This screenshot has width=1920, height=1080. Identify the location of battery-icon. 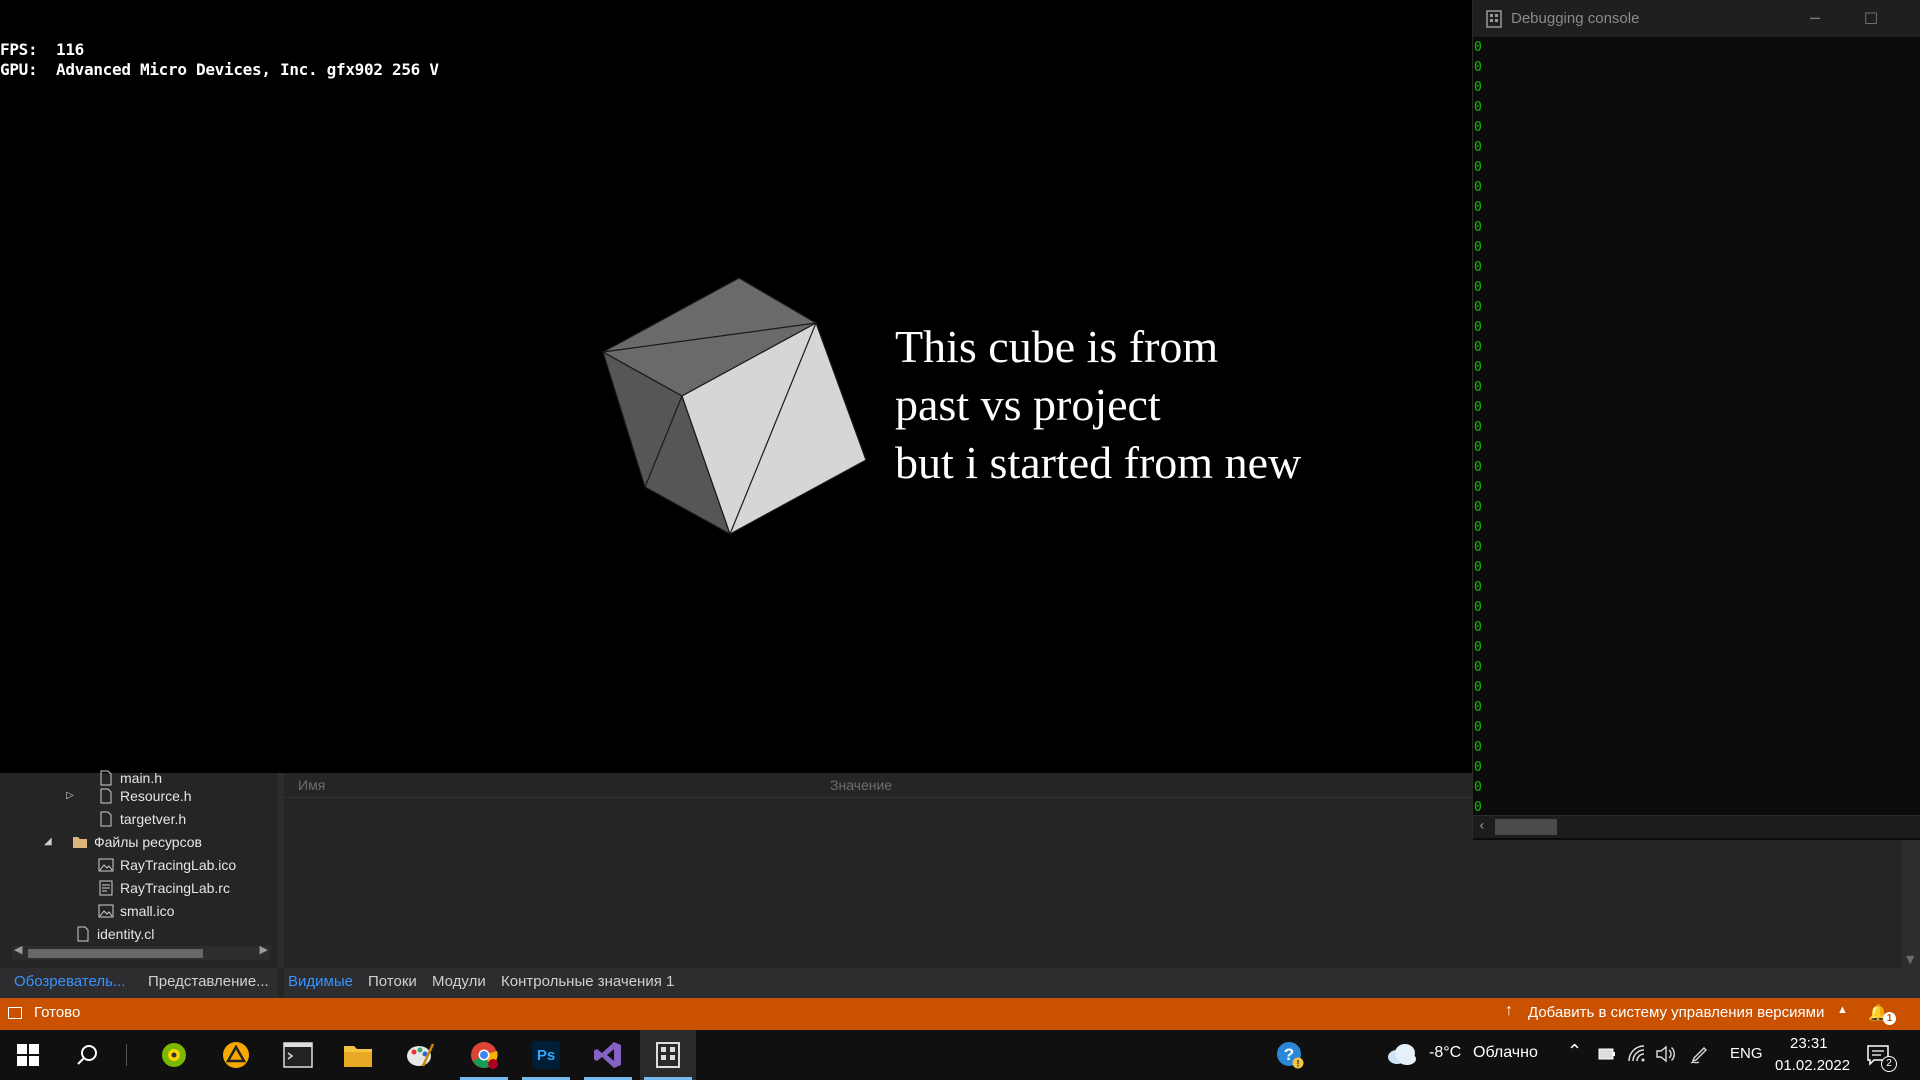
(1607, 1054).